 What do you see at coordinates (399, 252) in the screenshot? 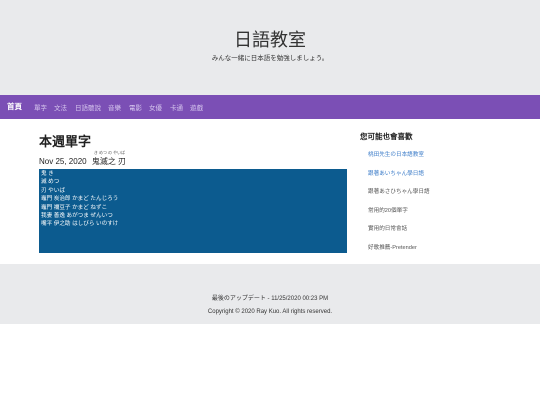
I see `aside-link: 好歌推薦-Pretender` at bounding box center [399, 252].